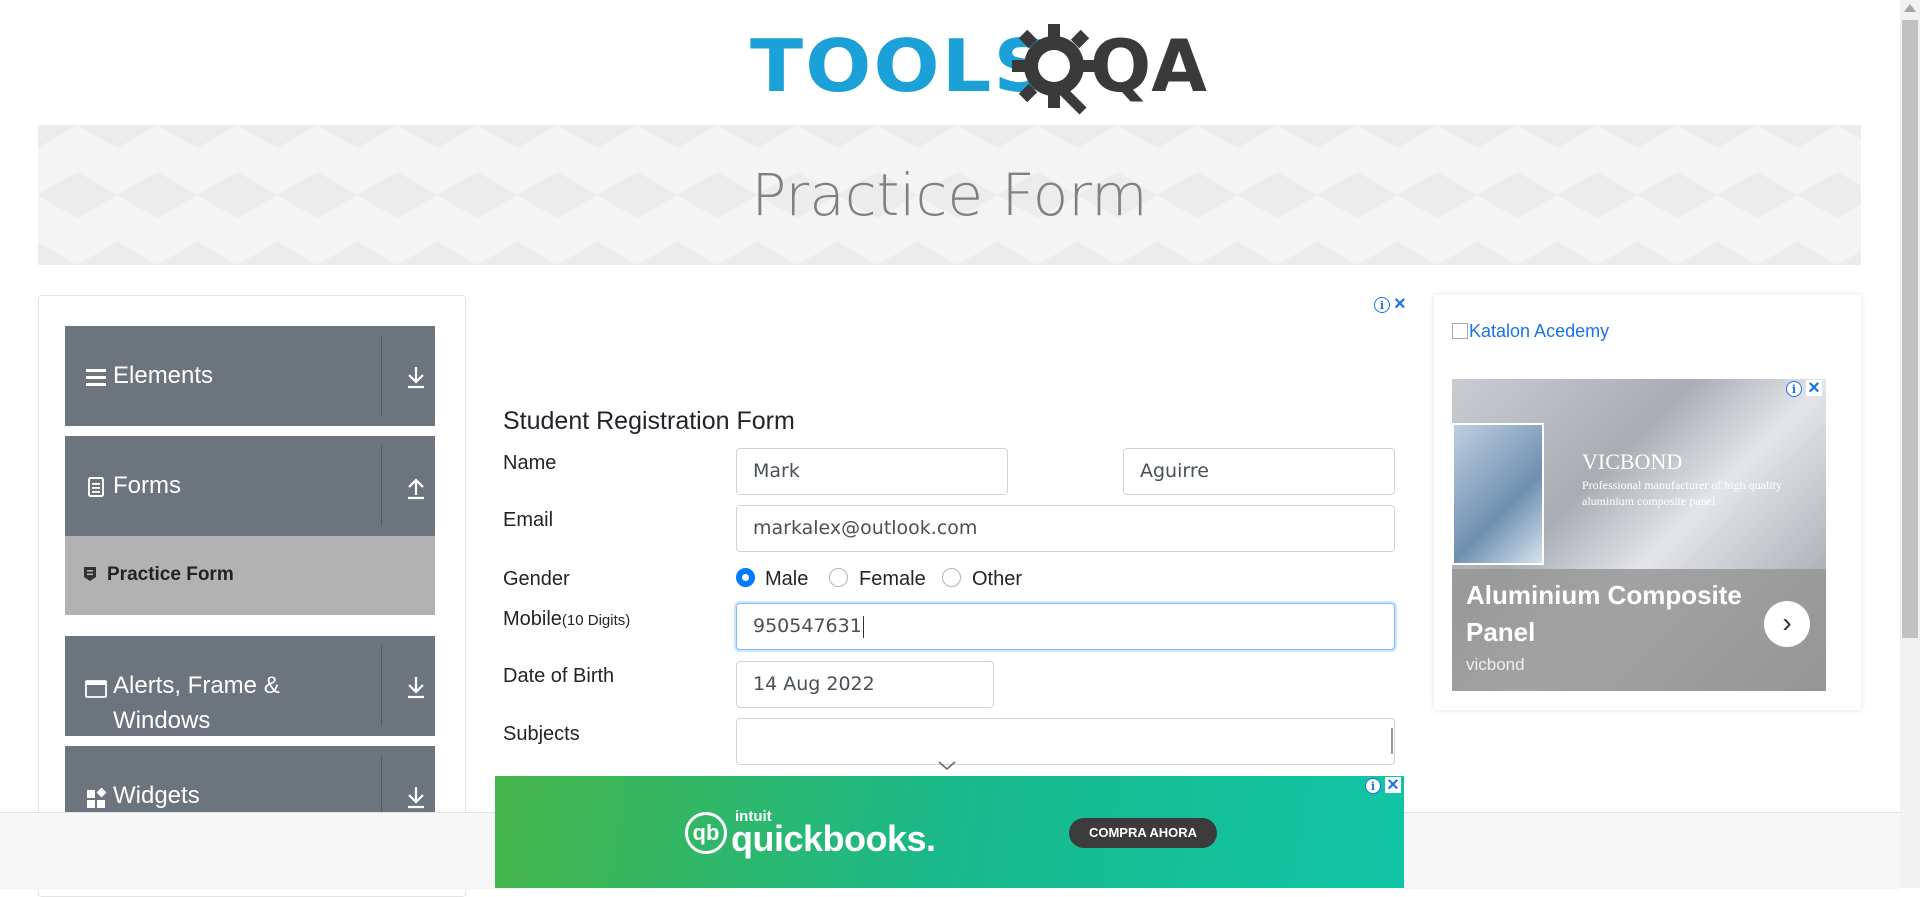 This screenshot has height=897, width=1920. I want to click on email-label: Email, so click(528, 520).